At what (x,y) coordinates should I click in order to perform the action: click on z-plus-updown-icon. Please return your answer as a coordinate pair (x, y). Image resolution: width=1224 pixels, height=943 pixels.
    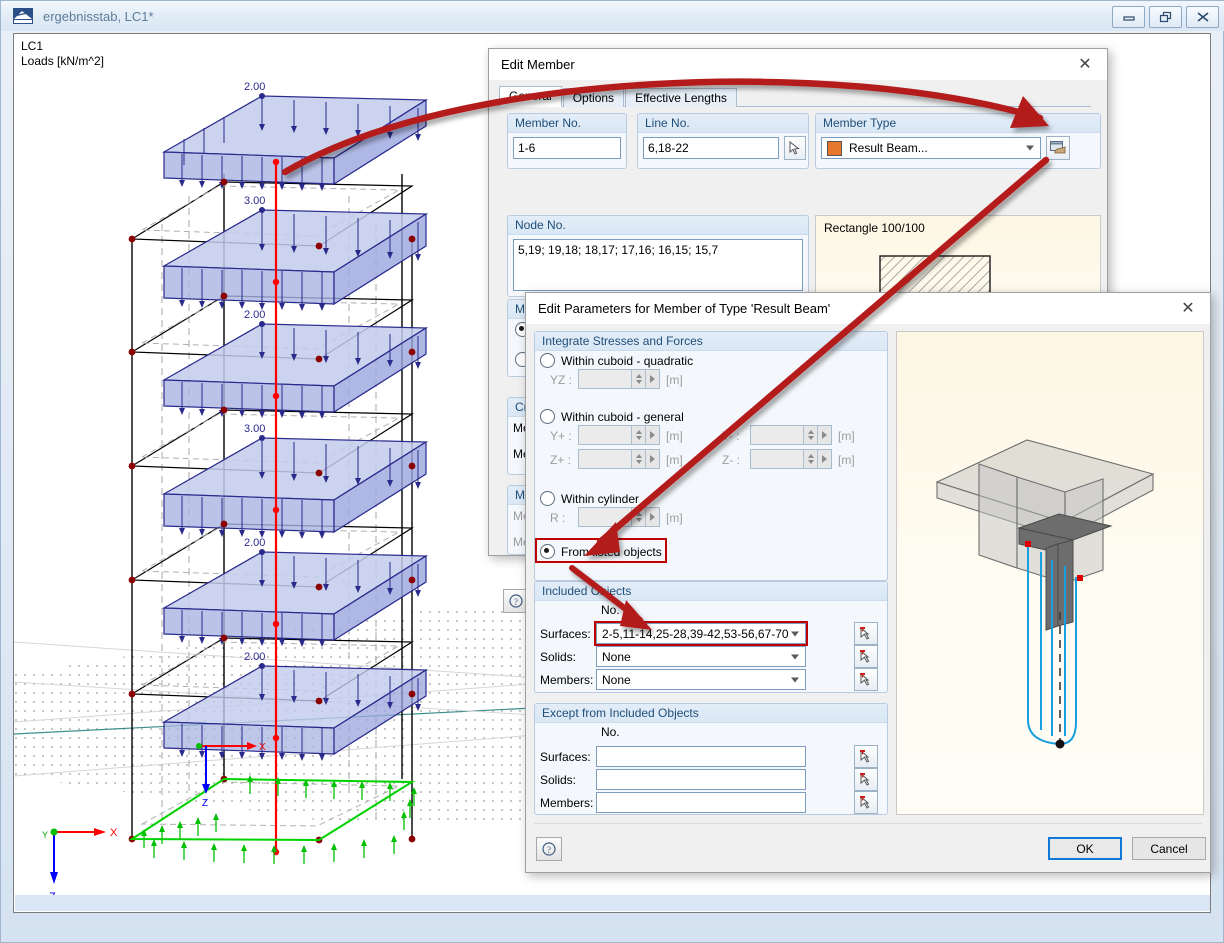
    Looking at the image, I should click on (638, 459).